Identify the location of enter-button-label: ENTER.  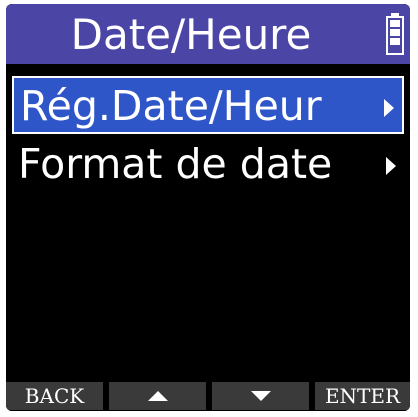
(362, 396).